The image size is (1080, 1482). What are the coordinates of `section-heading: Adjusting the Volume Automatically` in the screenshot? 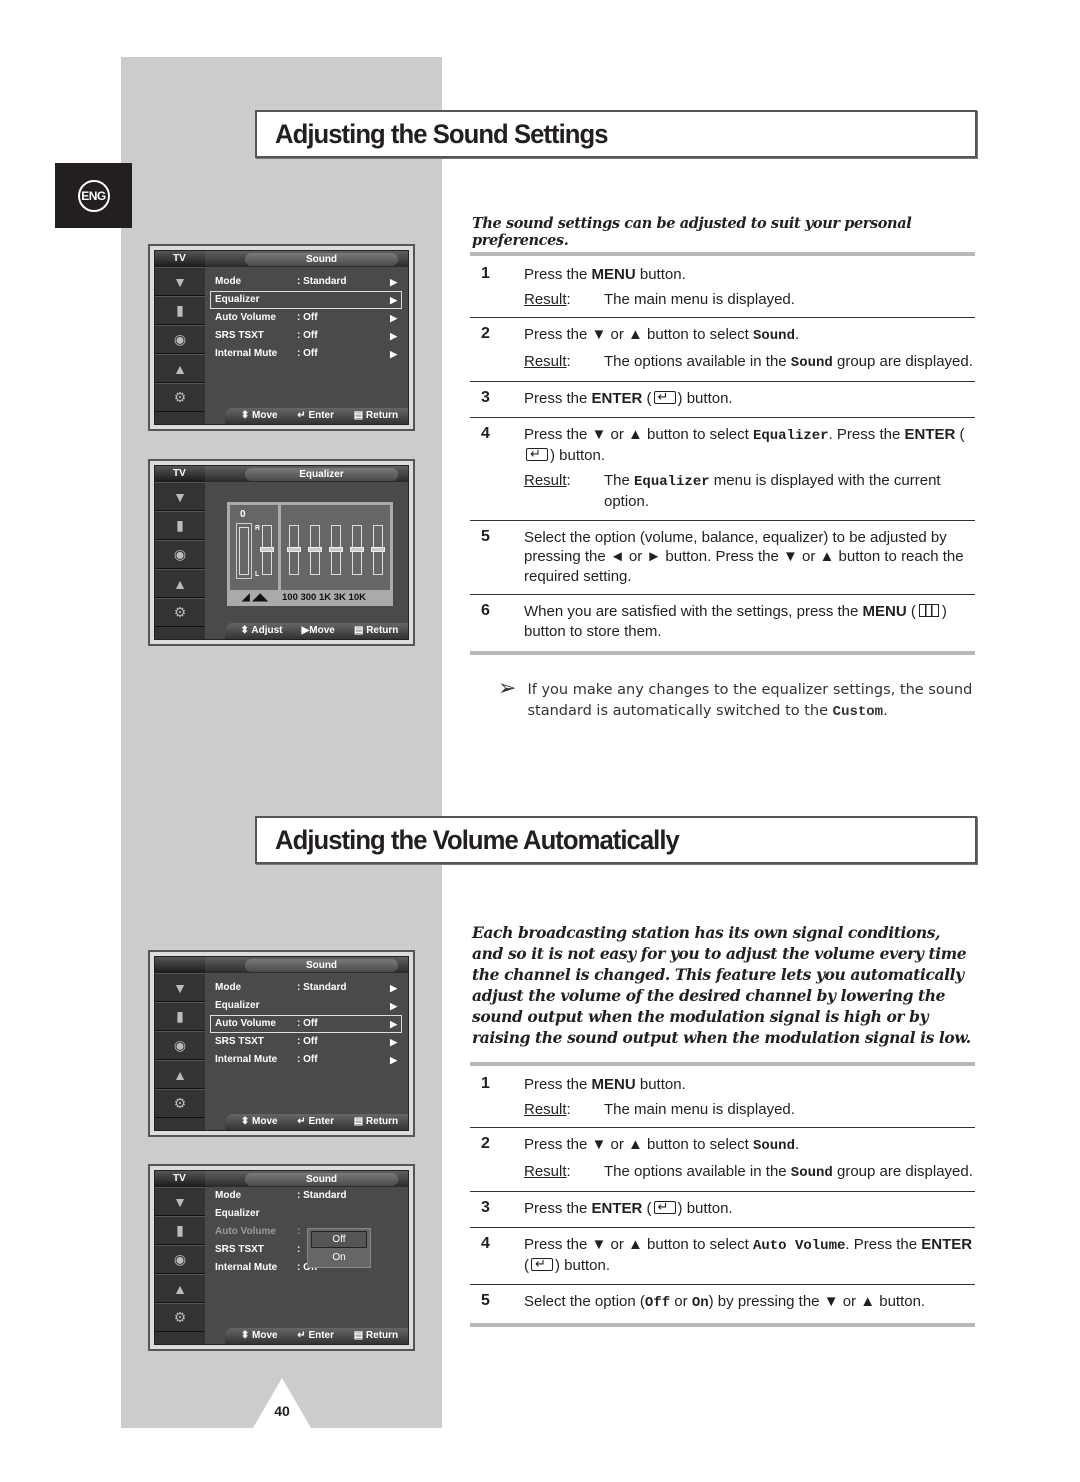 It's located at (477, 840).